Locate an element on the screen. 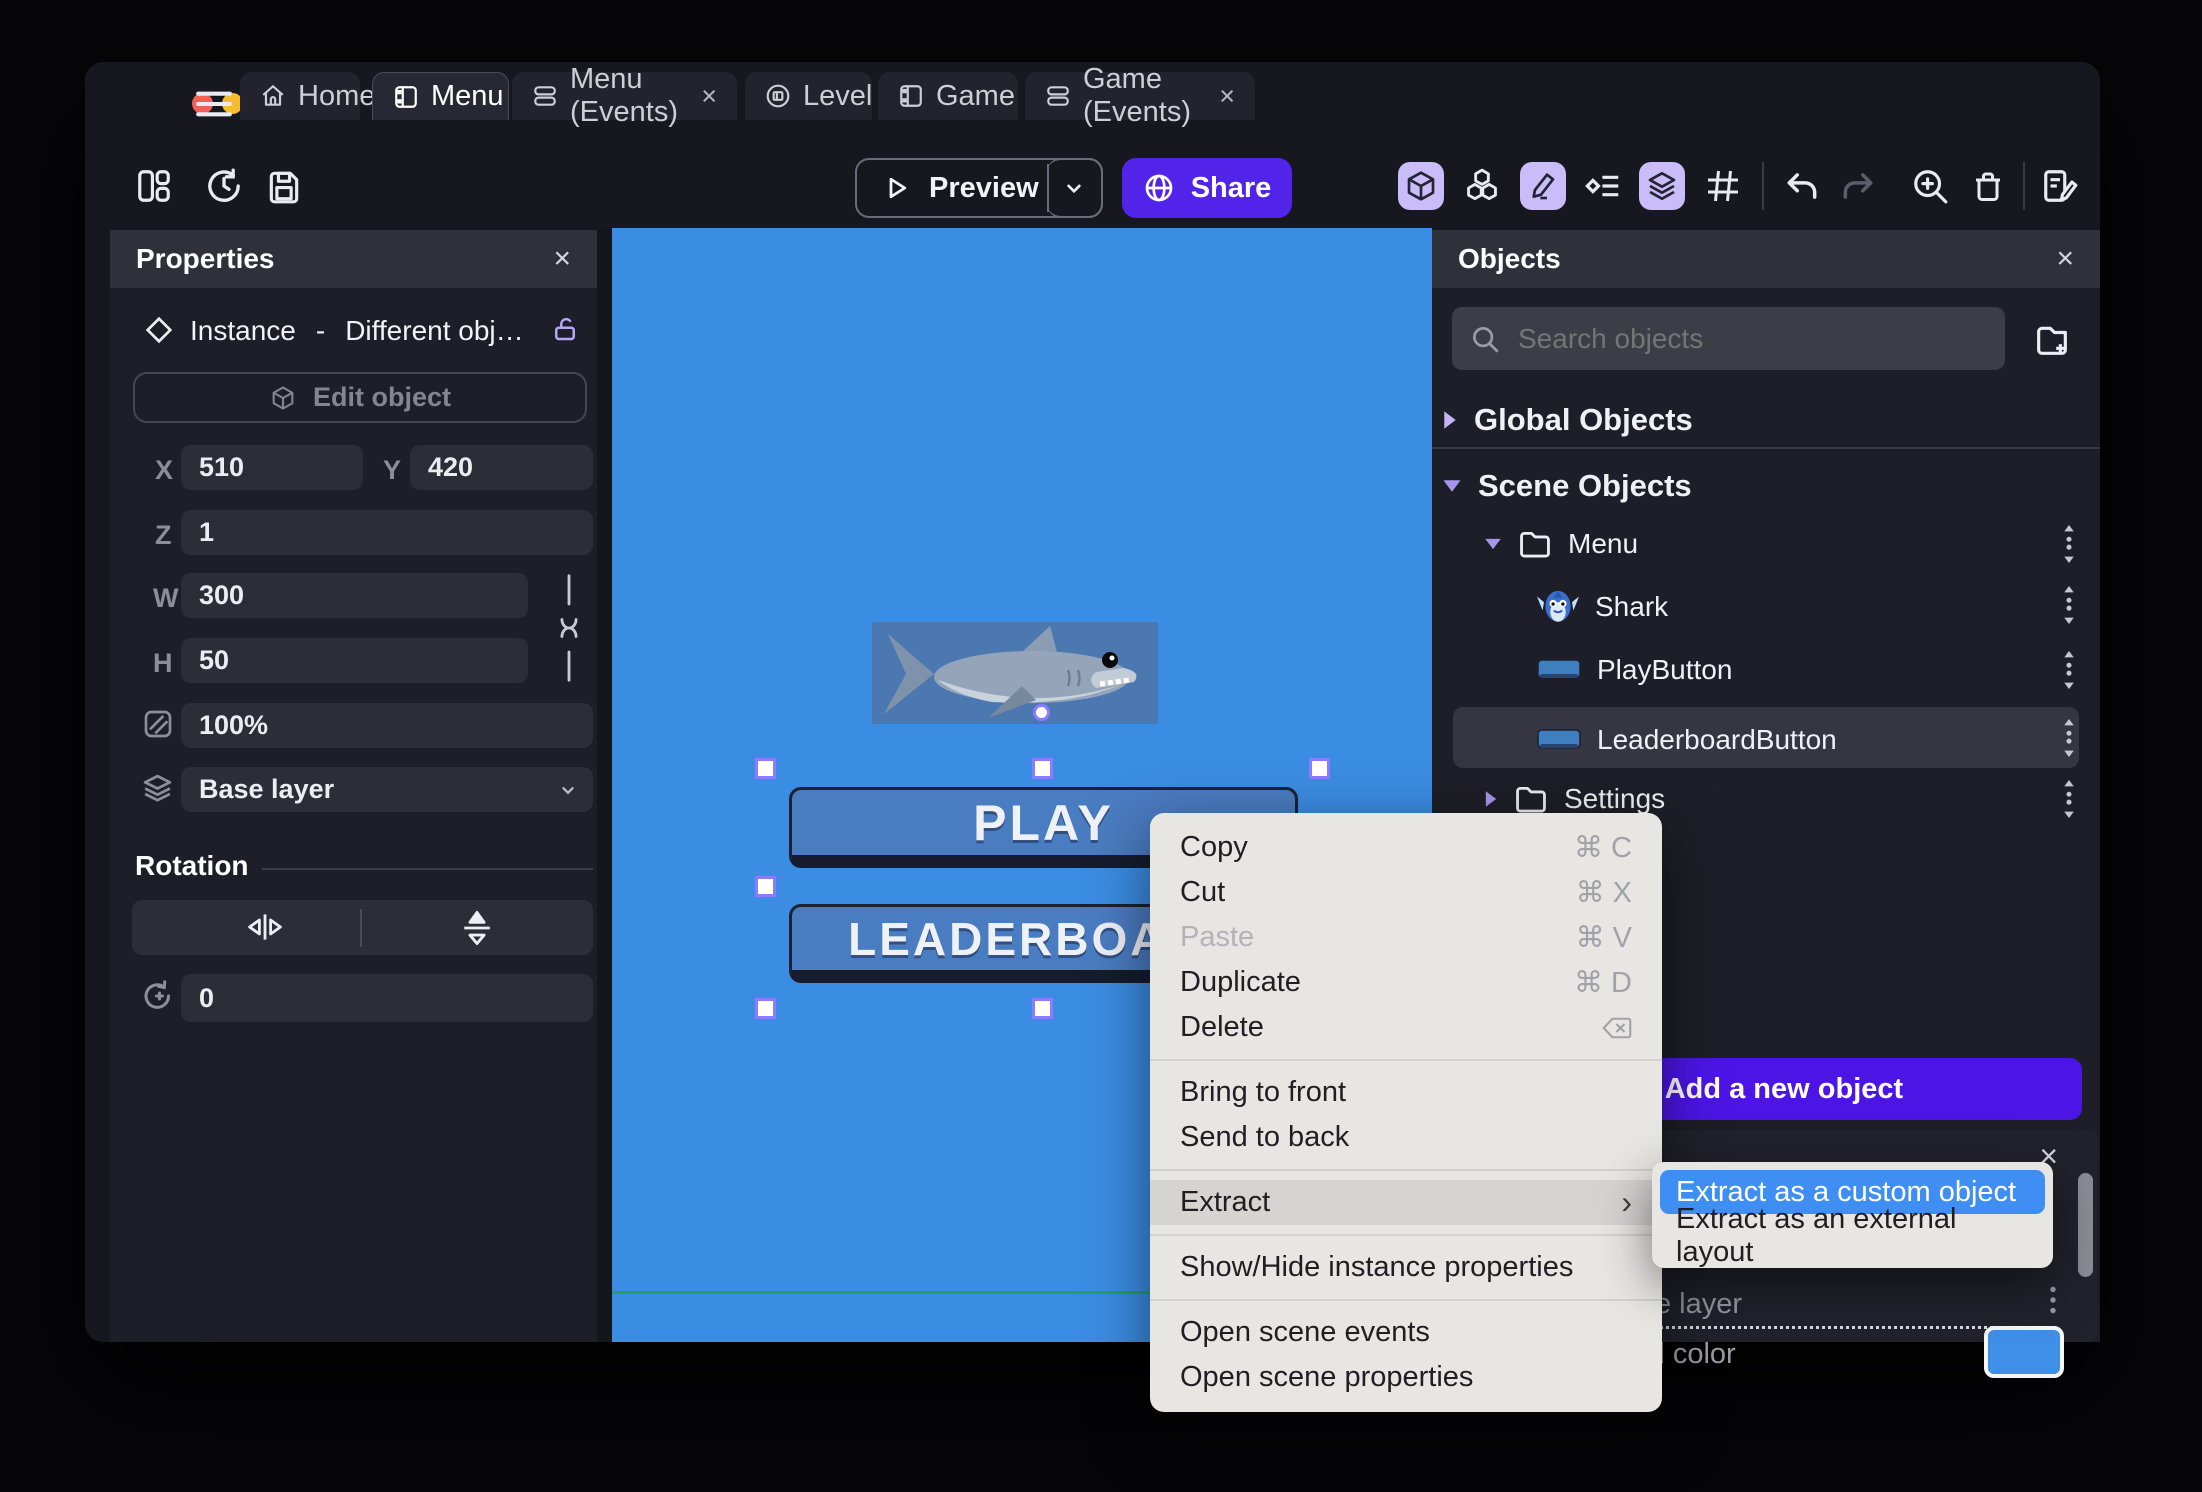 This screenshot has height=1492, width=2202. tab-label: Menu is located at coordinates (467, 96).